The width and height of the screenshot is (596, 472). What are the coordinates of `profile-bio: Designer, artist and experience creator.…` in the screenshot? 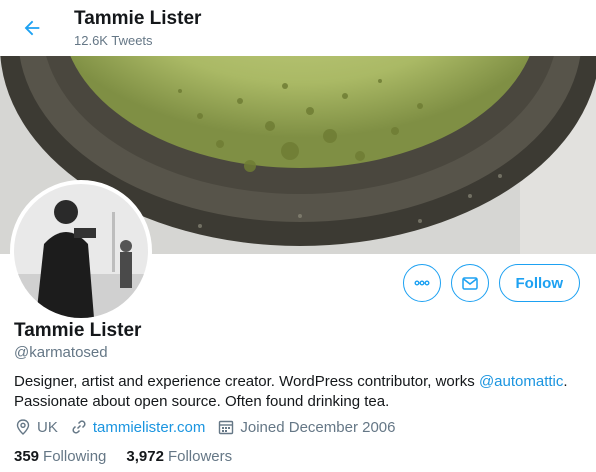 It's located at (299, 392).